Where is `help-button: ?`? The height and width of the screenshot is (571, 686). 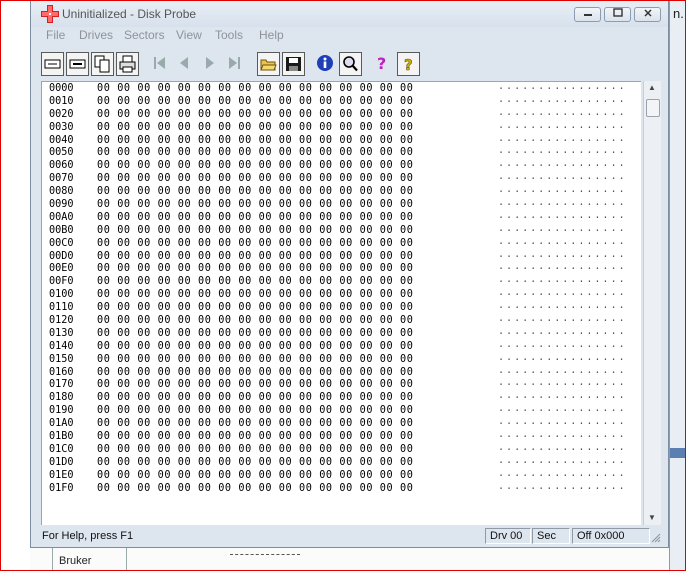 help-button: ? is located at coordinates (383, 64).